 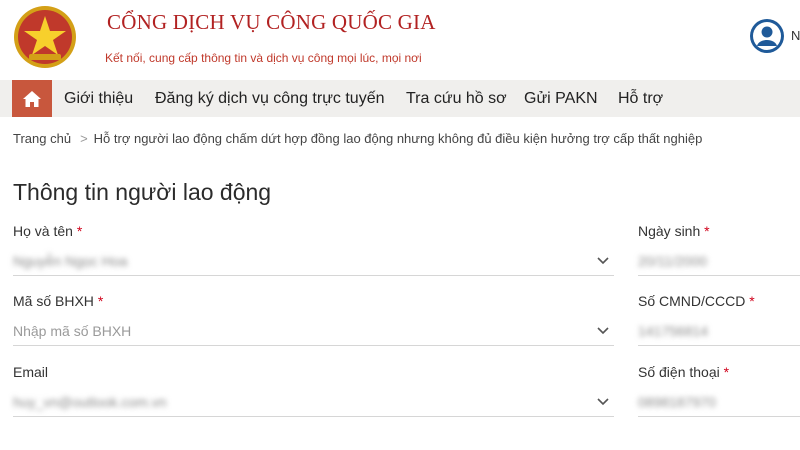 I want to click on full-name-label: Họ và tên *, so click(x=48, y=231).